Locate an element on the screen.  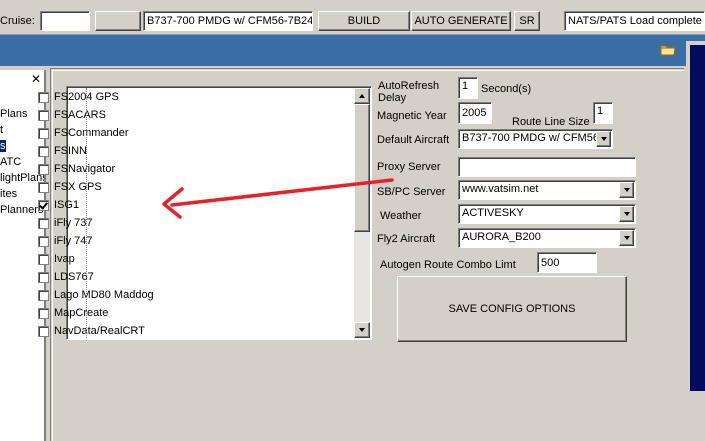
annotation-arrow-icon is located at coordinates (278, 198).